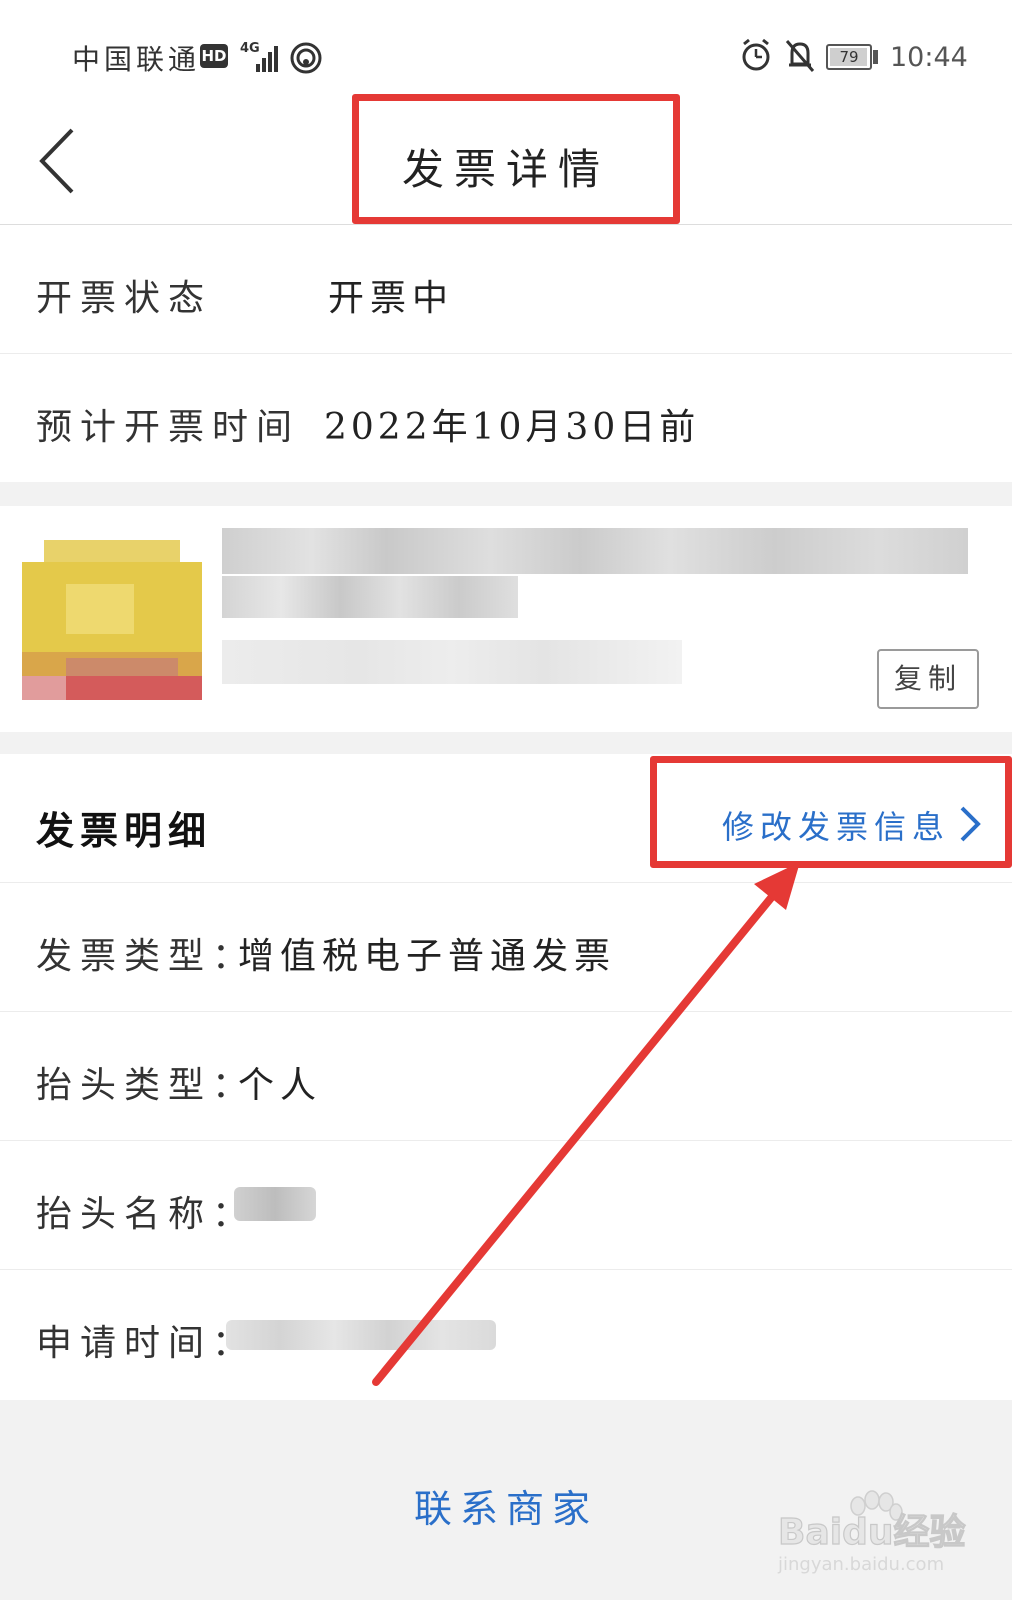  Describe the element at coordinates (280, 1085) in the screenshot. I see `detail-row-value: 个人` at that location.